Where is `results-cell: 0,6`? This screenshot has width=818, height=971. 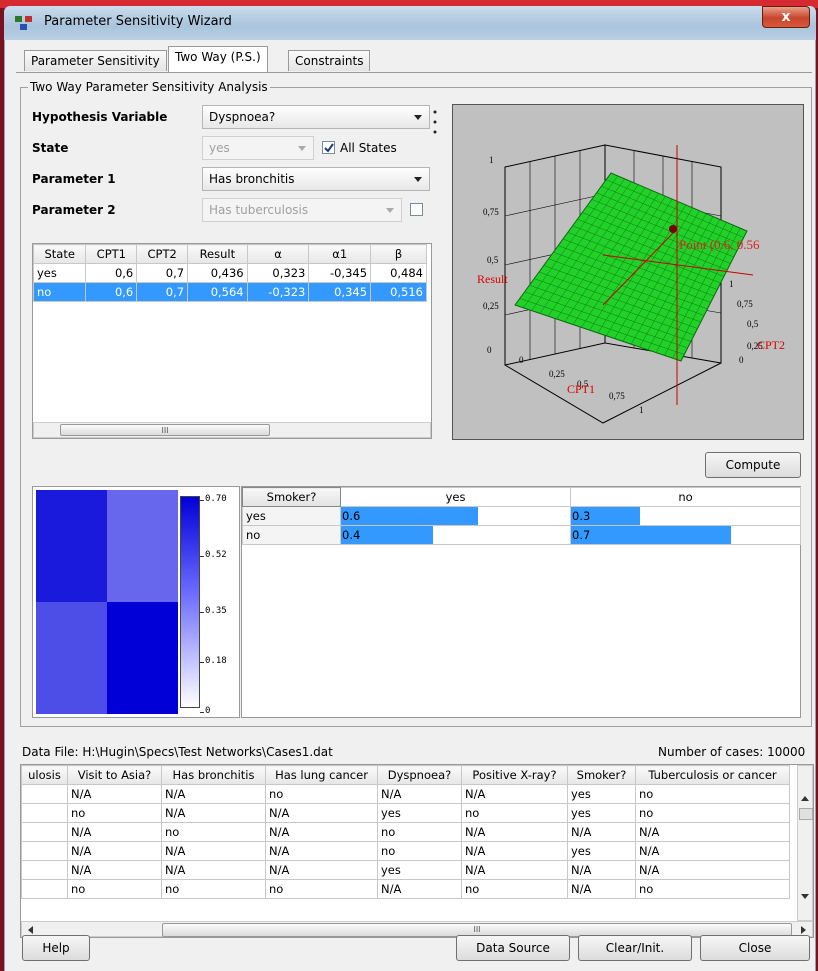 results-cell: 0,6 is located at coordinates (111, 292).